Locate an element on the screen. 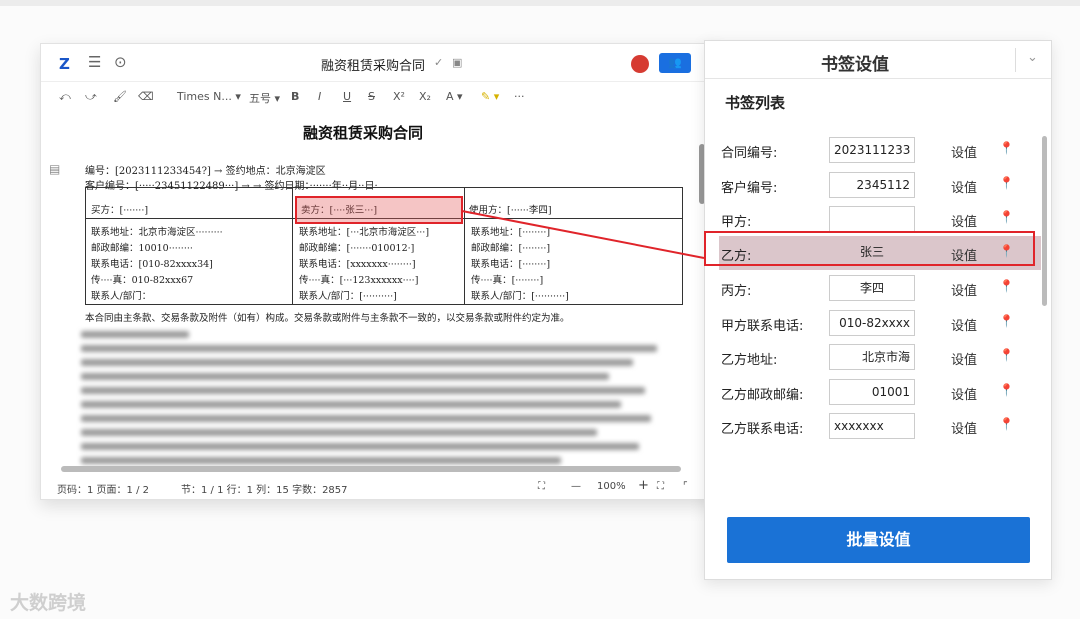 This screenshot has width=1080, height=619. menu-icon: ☰ is located at coordinates (94, 62).